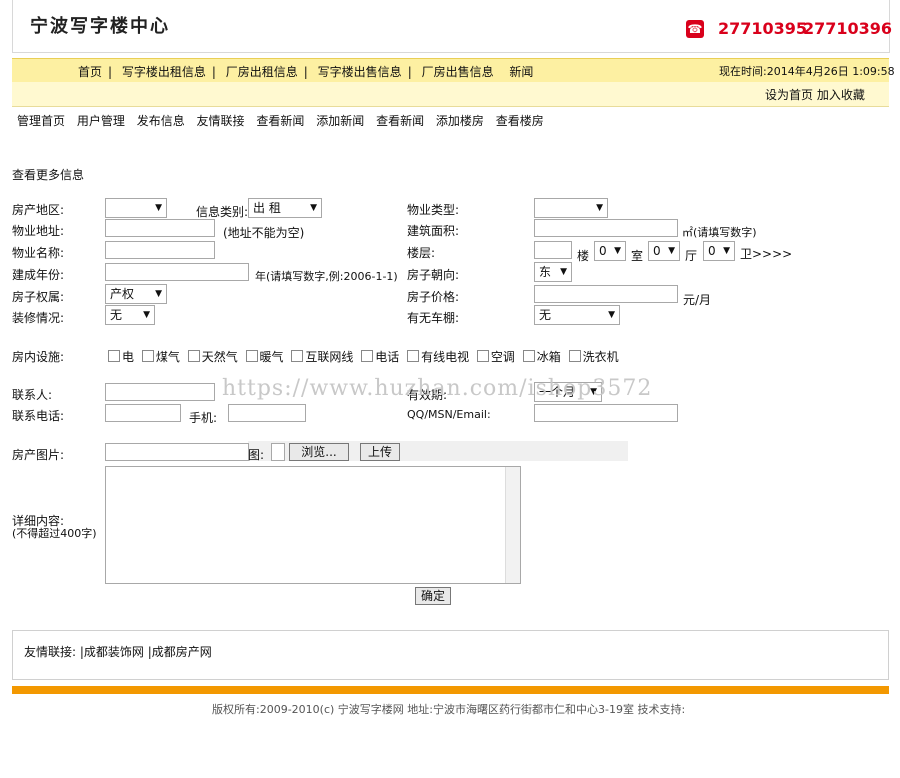 This screenshot has height=778, width=900. I want to click on floor-input, so click(553, 250).